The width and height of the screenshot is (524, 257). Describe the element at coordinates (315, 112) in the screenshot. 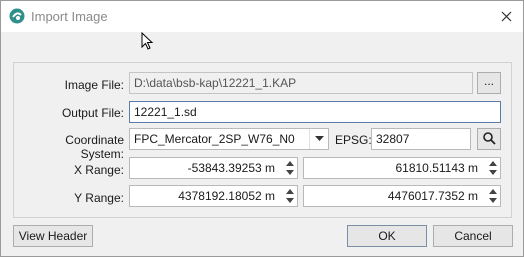

I see `output-file-input: 12221_1.sd` at that location.